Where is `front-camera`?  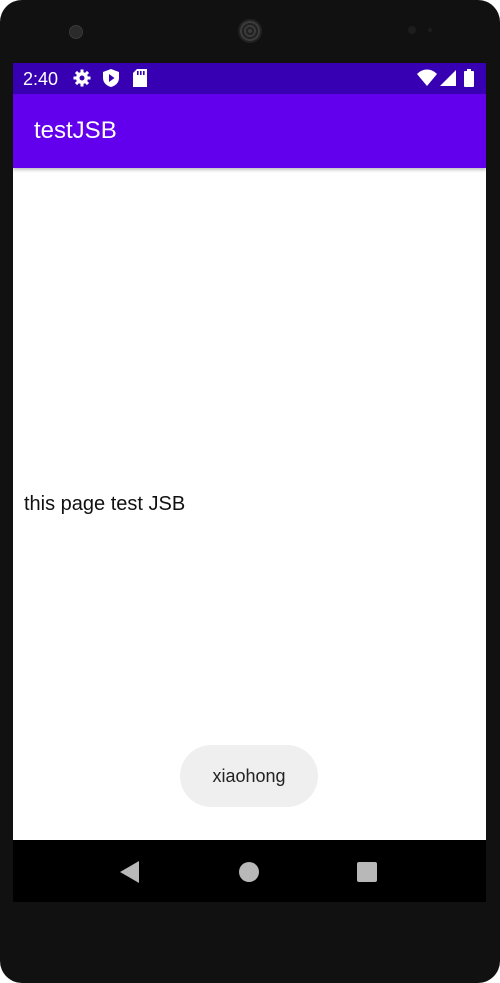 front-camera is located at coordinates (76, 32).